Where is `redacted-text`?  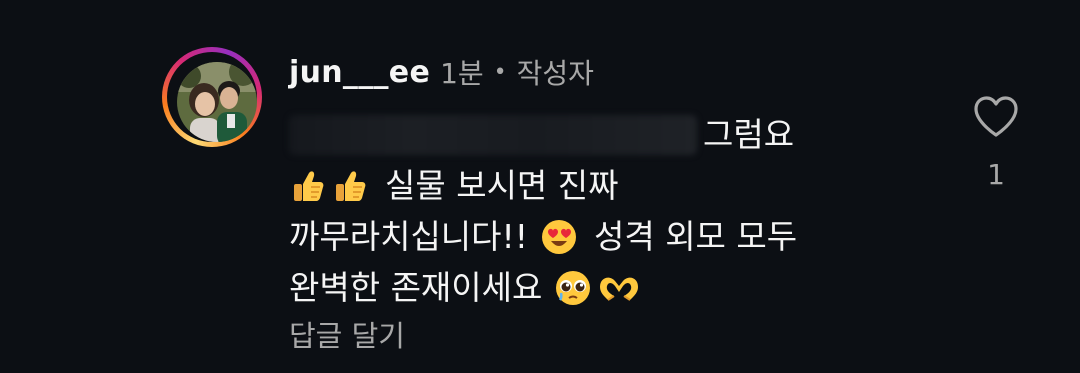
redacted-text is located at coordinates (493, 134).